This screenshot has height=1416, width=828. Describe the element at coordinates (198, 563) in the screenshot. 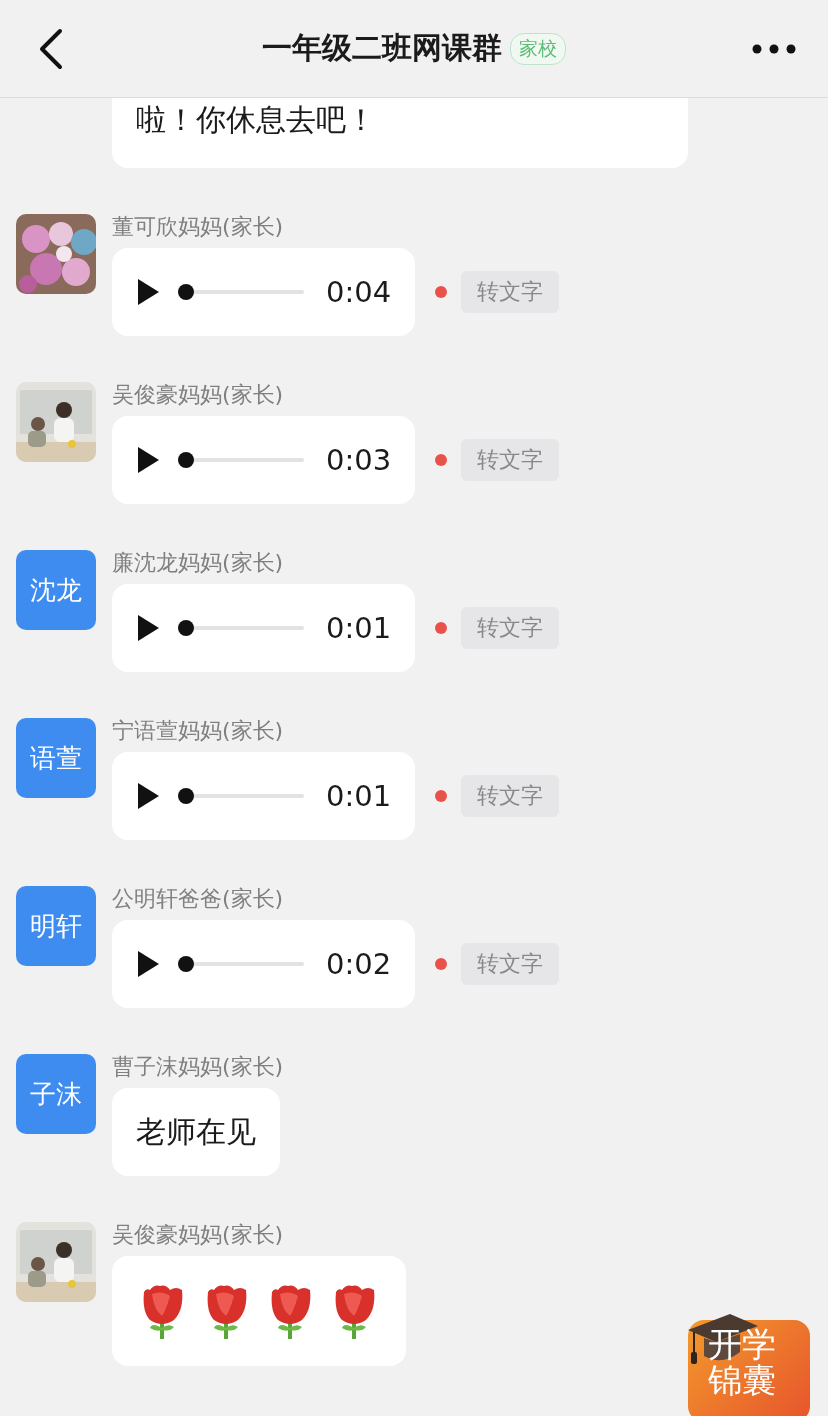

I see `sender-name: 廉沈龙妈妈(家长)` at that location.